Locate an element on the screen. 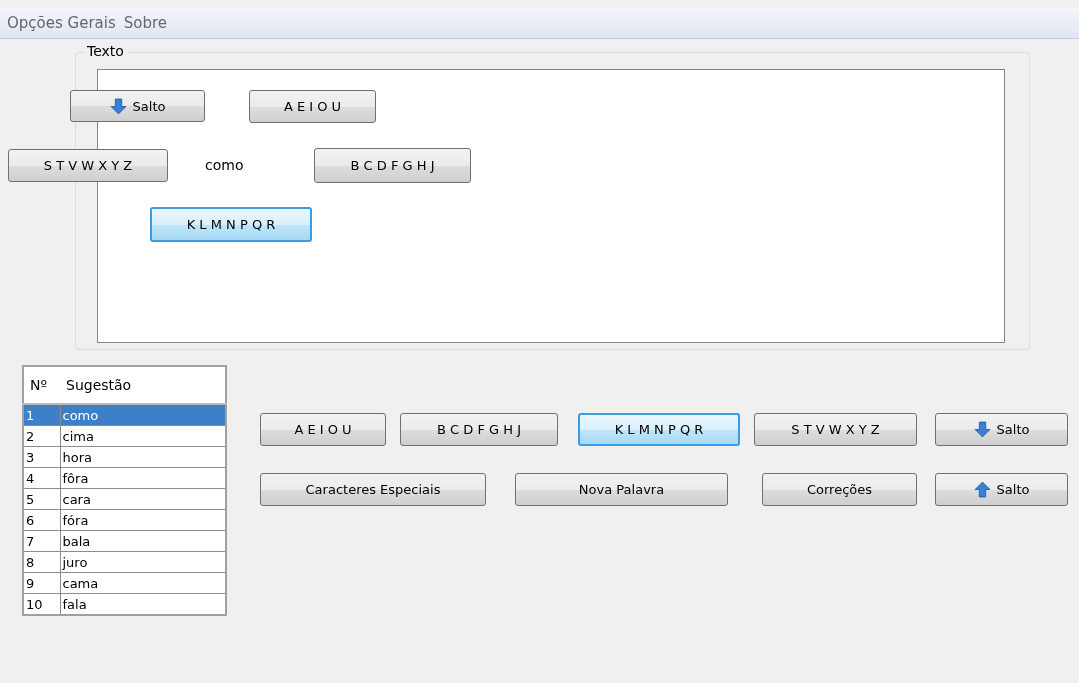  table-row: 5 cara is located at coordinates (124, 499).